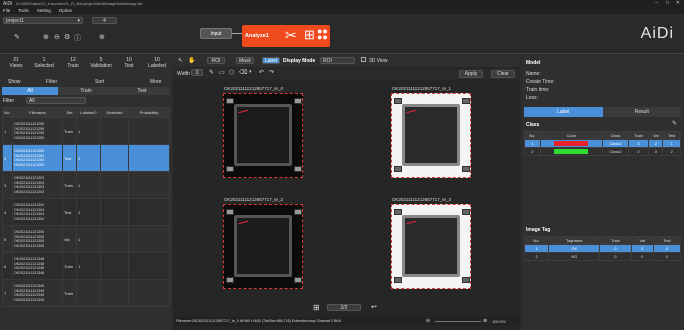 This screenshot has width=684, height=330. What do you see at coordinates (73, 63) in the screenshot?
I see `stat-train: 12 Train` at bounding box center [73, 63].